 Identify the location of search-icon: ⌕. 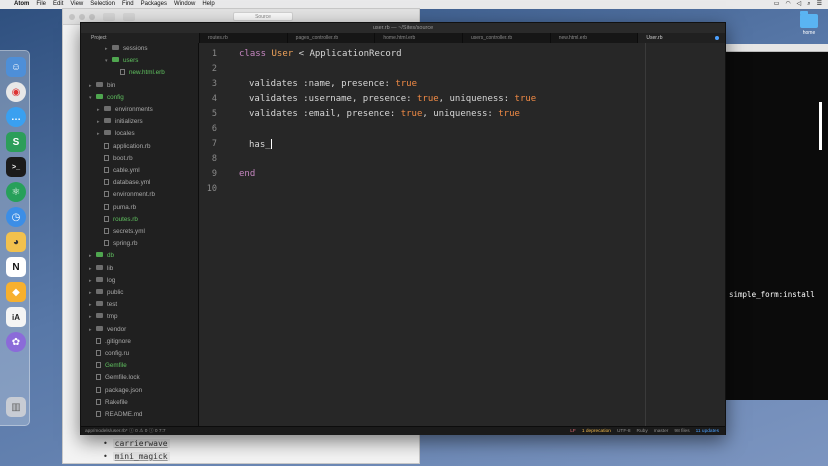
(808, 4).